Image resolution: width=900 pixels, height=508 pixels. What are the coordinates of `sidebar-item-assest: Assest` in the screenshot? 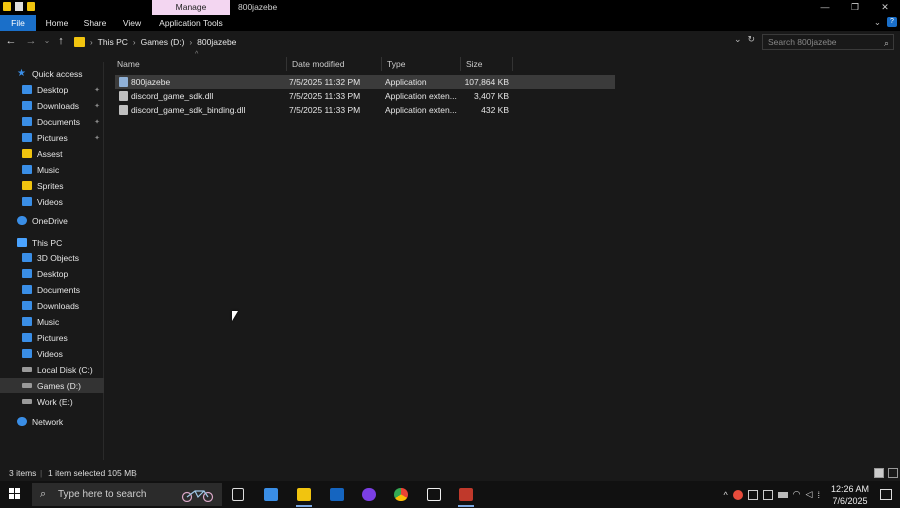 It's located at (52, 153).